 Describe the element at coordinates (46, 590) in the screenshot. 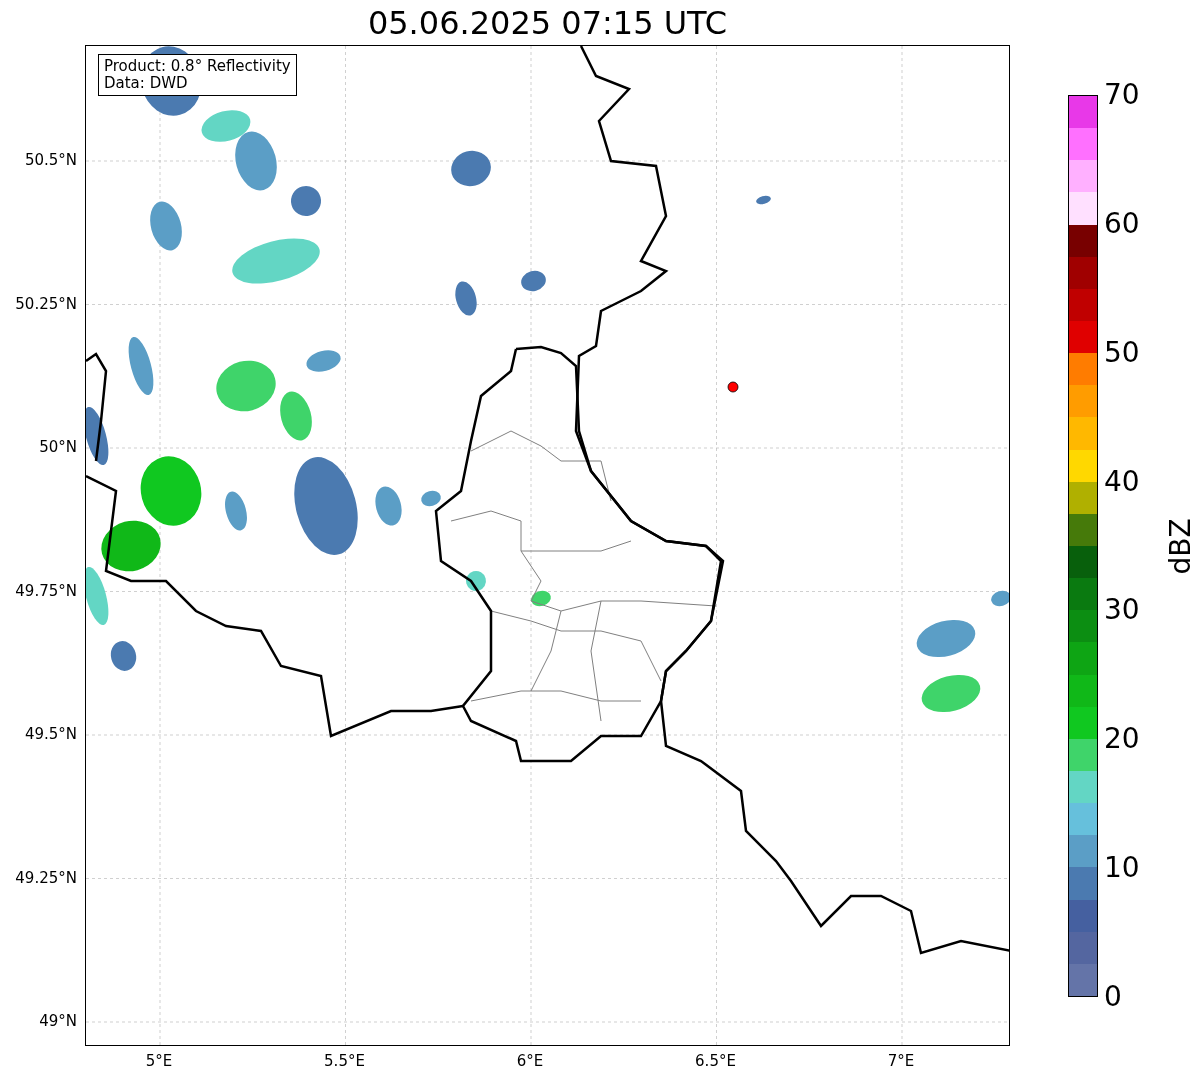

I see `latitude-label: 49.75°N` at that location.